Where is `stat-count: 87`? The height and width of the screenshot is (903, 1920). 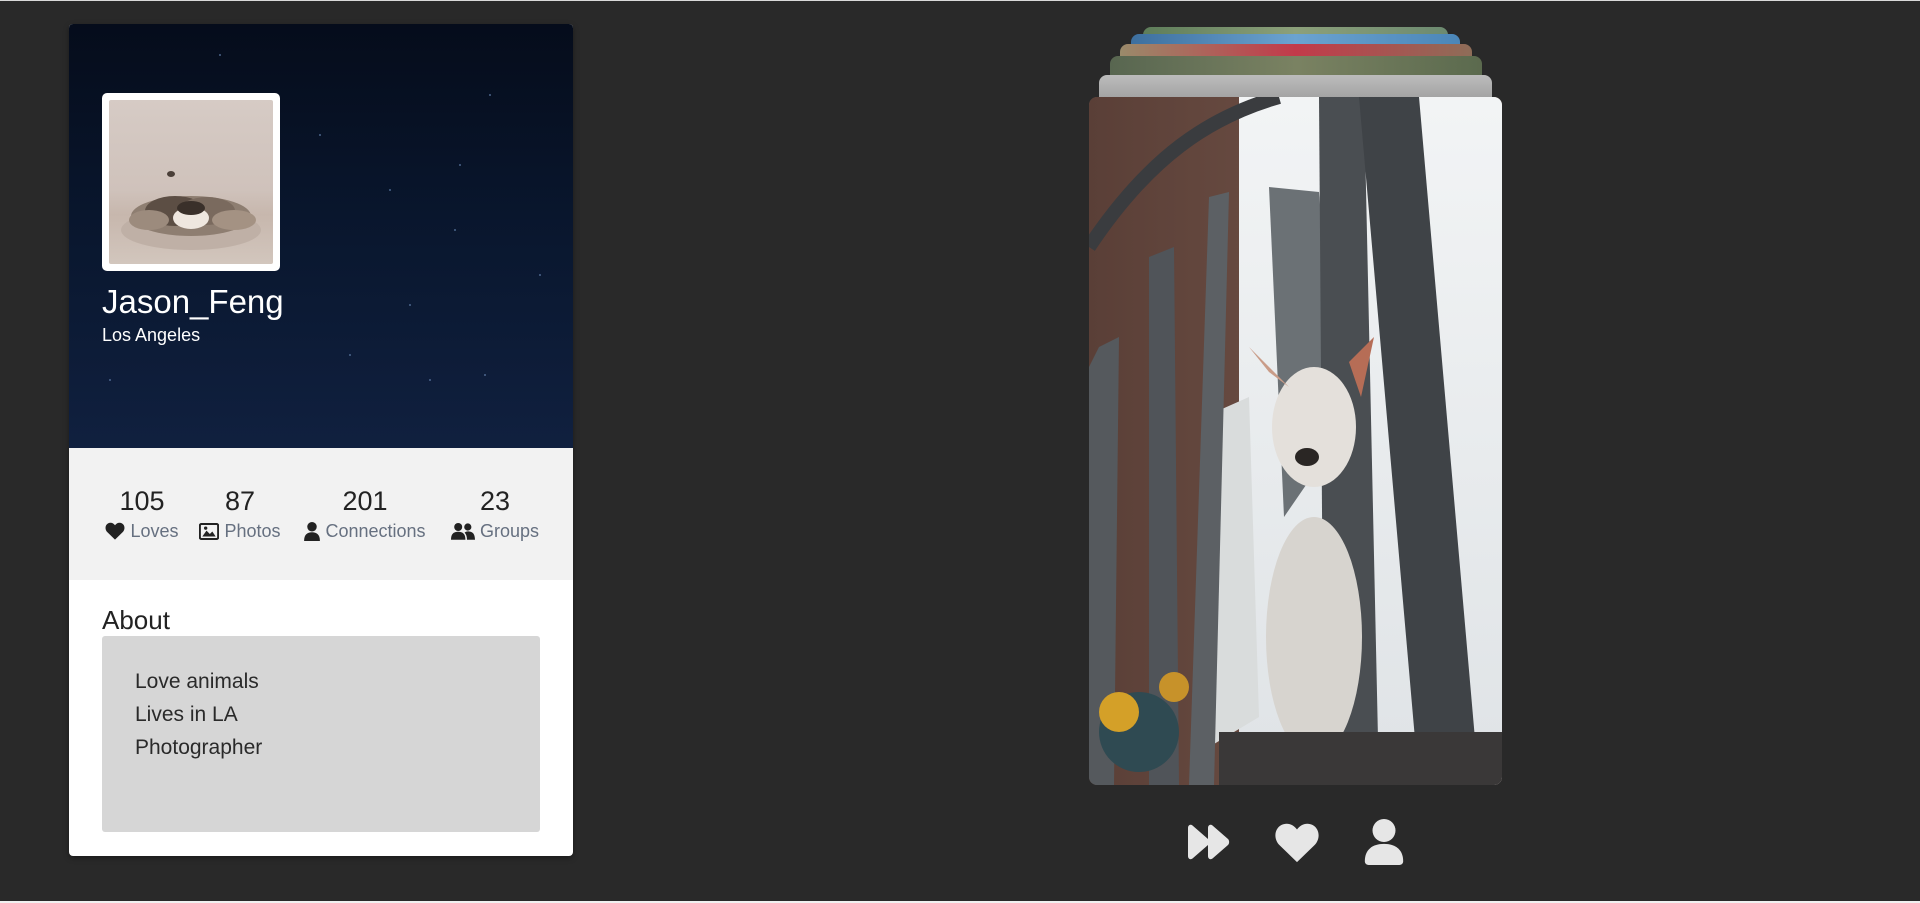 stat-count: 87 is located at coordinates (240, 501).